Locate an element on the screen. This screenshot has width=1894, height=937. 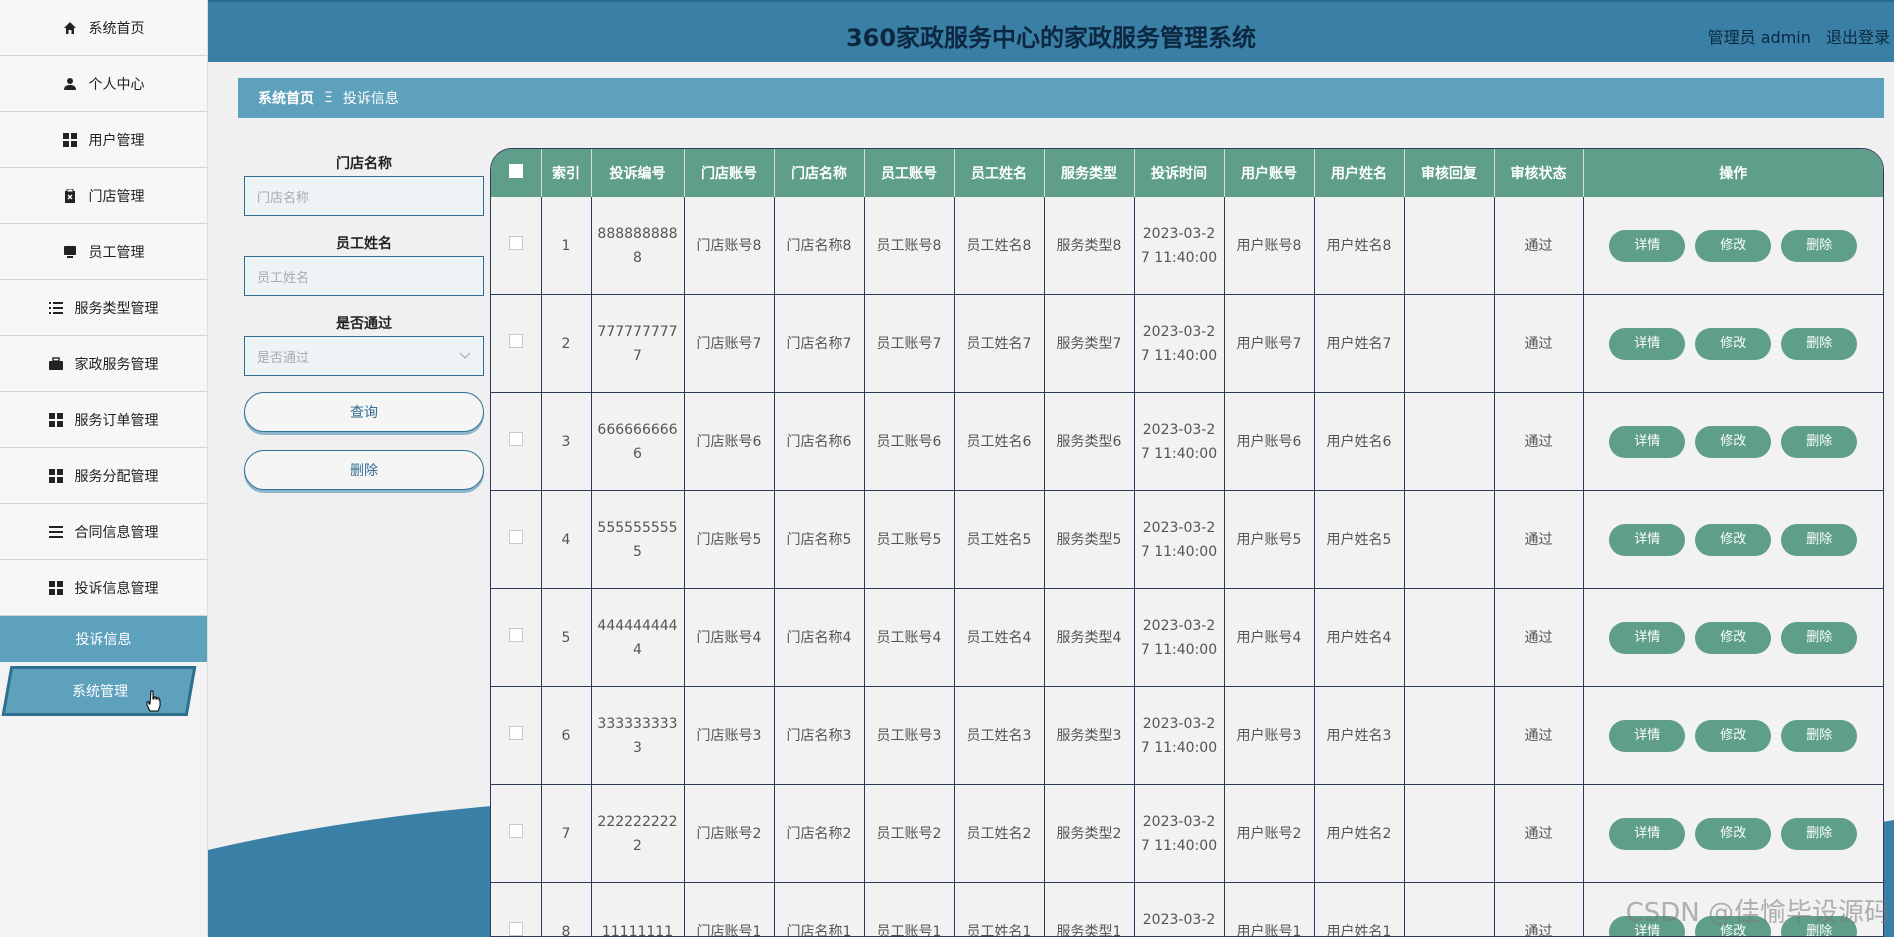
sidebar-item-label: 门店管理 is located at coordinates (116, 196).